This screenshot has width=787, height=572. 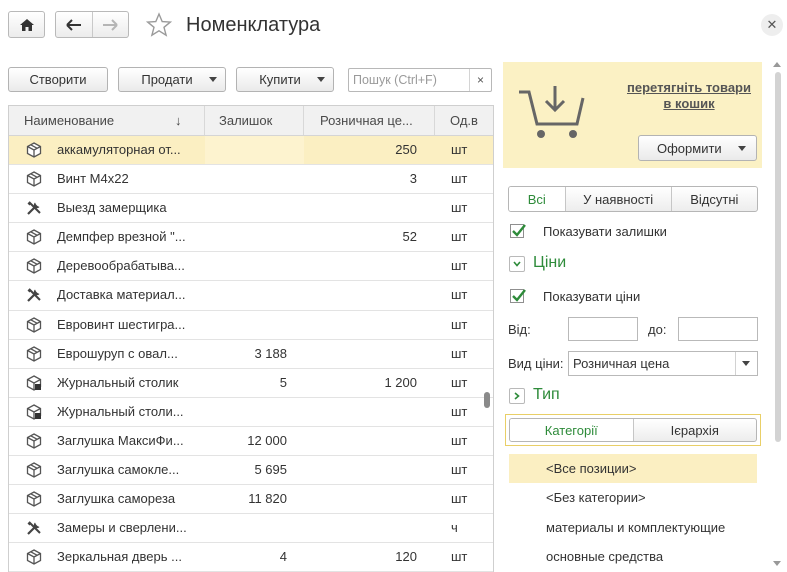 I want to click on show-stock-checkbox, so click(x=518, y=231).